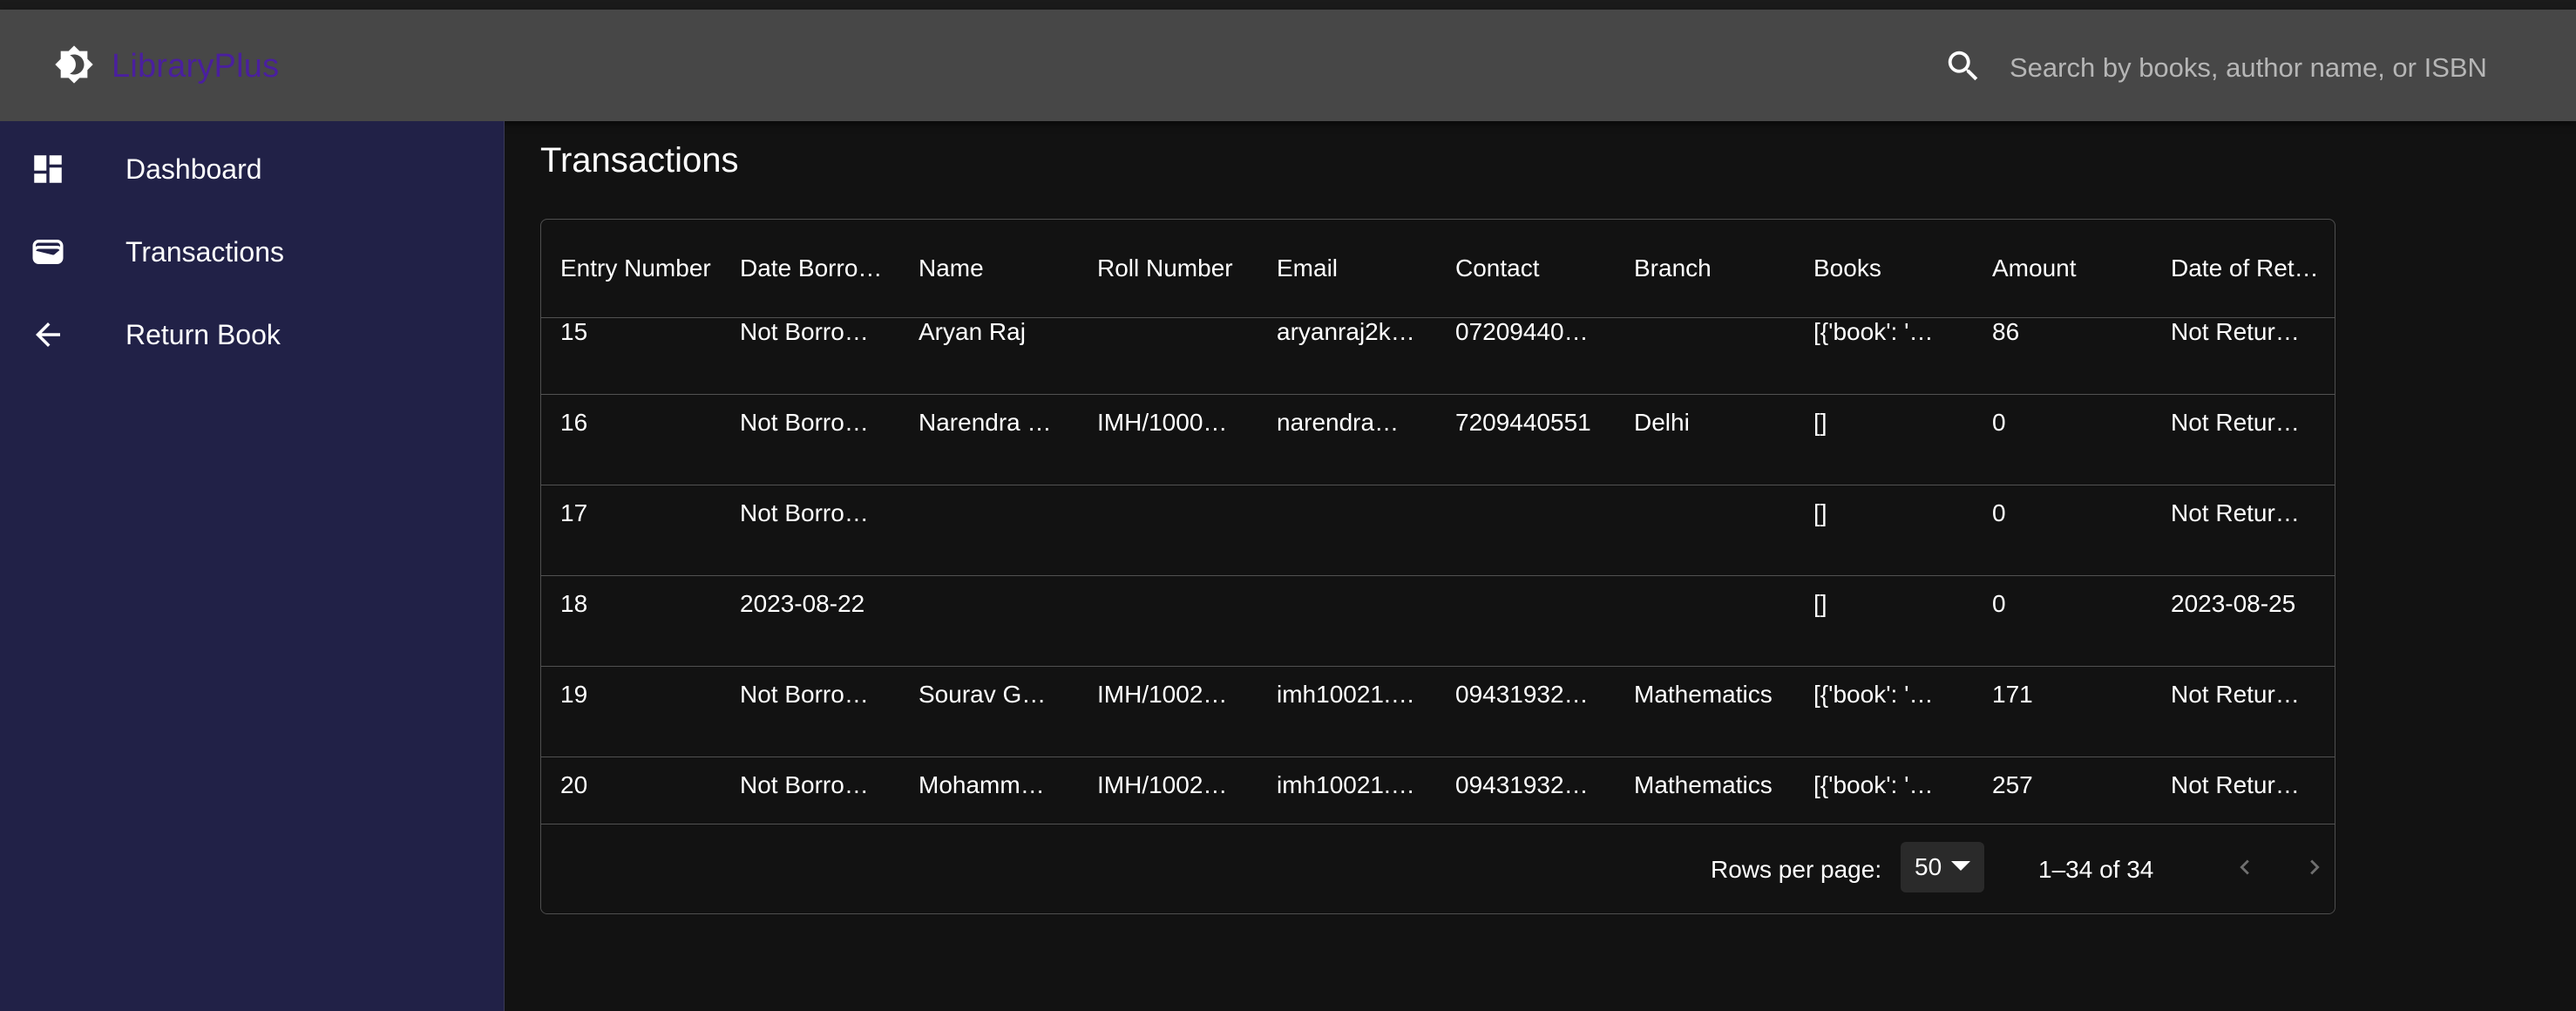 Image resolution: width=2576 pixels, height=1011 pixels. What do you see at coordinates (1662, 422) in the screenshot?
I see `cell-branch: Delhi` at bounding box center [1662, 422].